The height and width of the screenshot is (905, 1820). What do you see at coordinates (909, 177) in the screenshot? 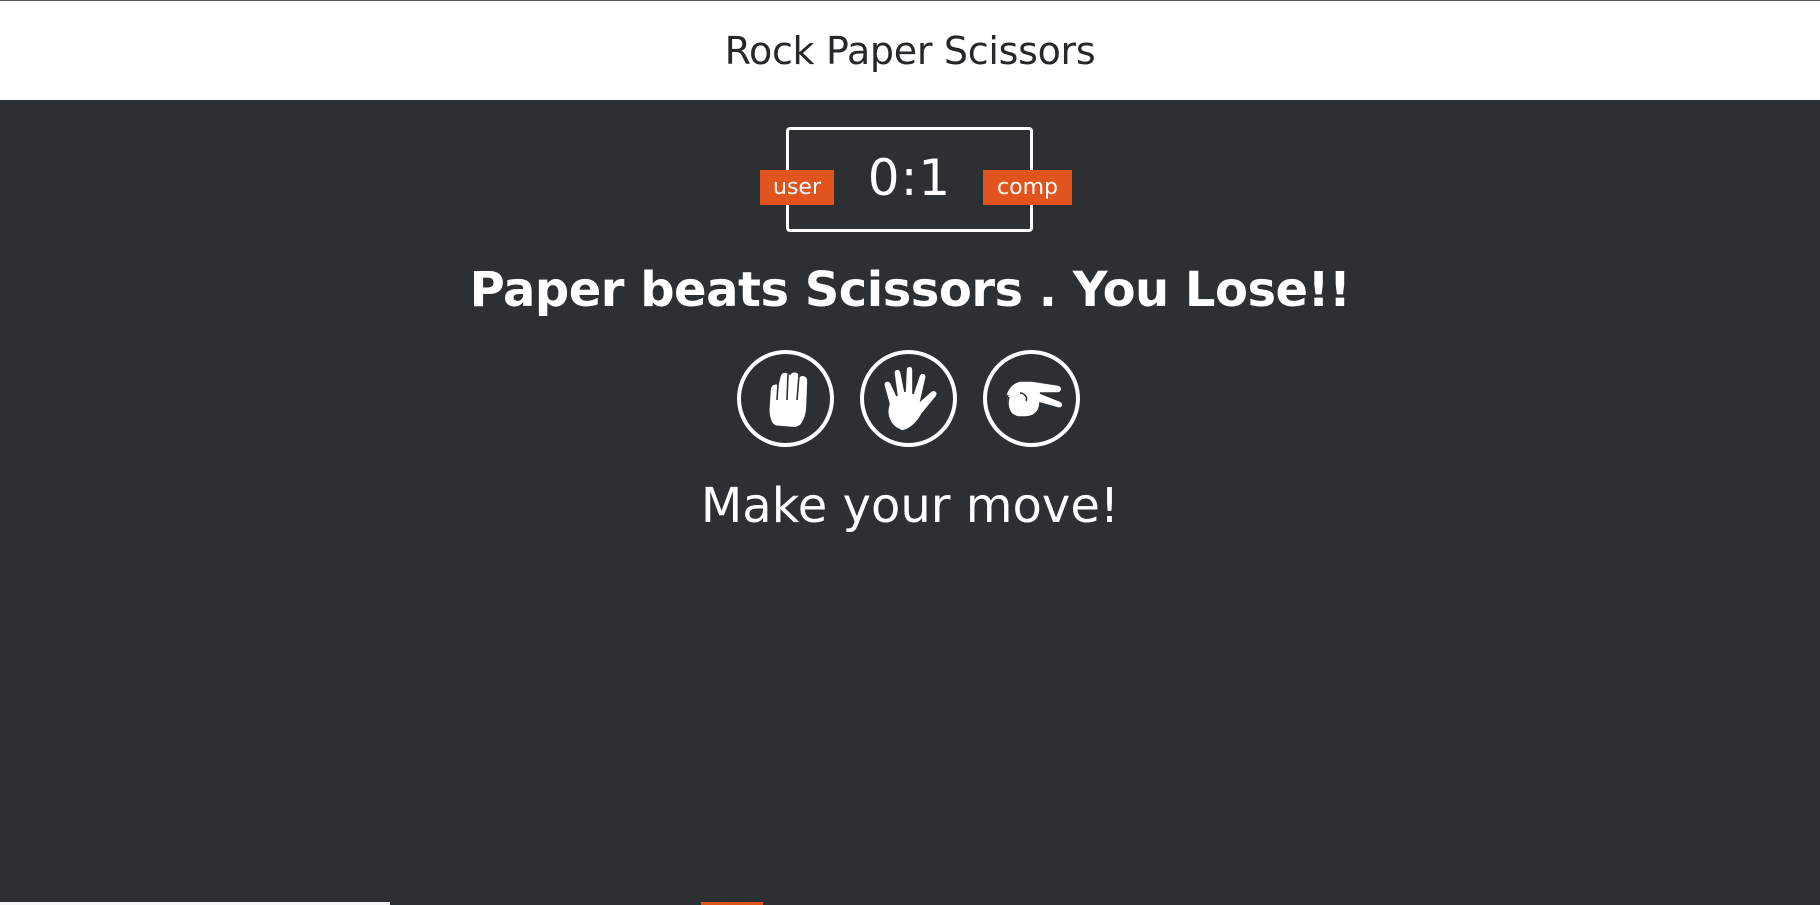
I see `score-value: 0:1` at bounding box center [909, 177].